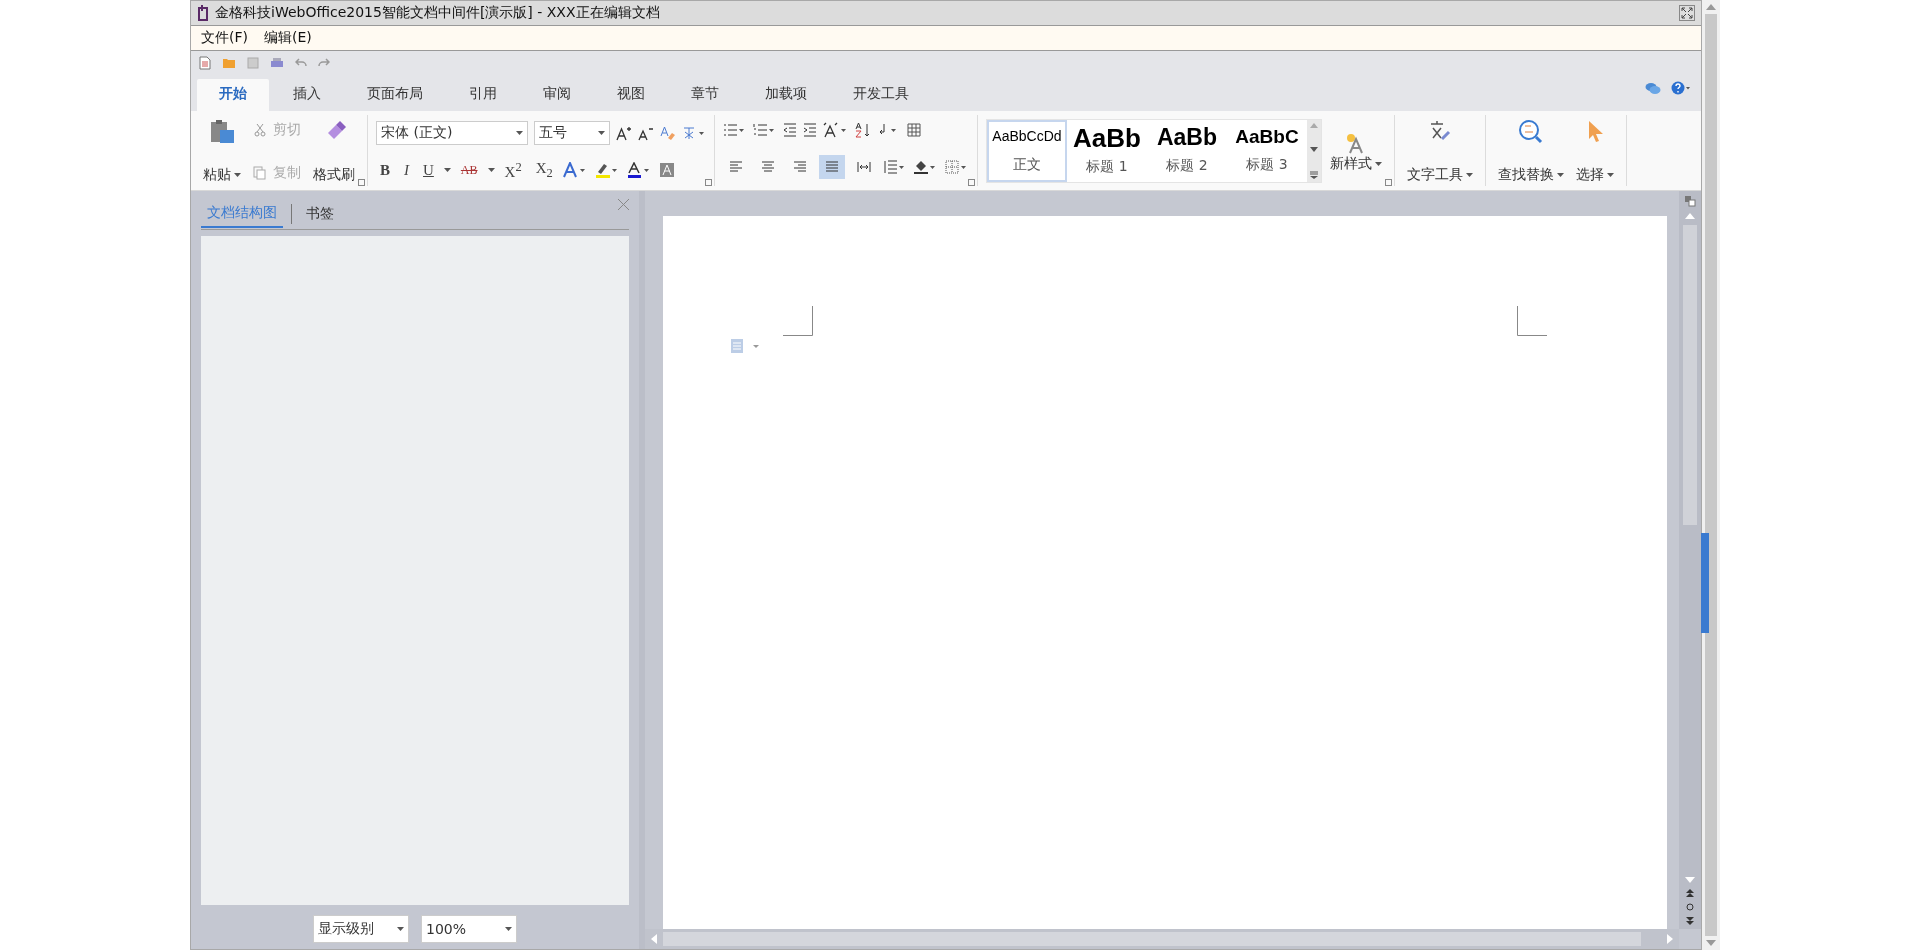 The image size is (1918, 950). I want to click on character-spacing-icon, so click(836, 129).